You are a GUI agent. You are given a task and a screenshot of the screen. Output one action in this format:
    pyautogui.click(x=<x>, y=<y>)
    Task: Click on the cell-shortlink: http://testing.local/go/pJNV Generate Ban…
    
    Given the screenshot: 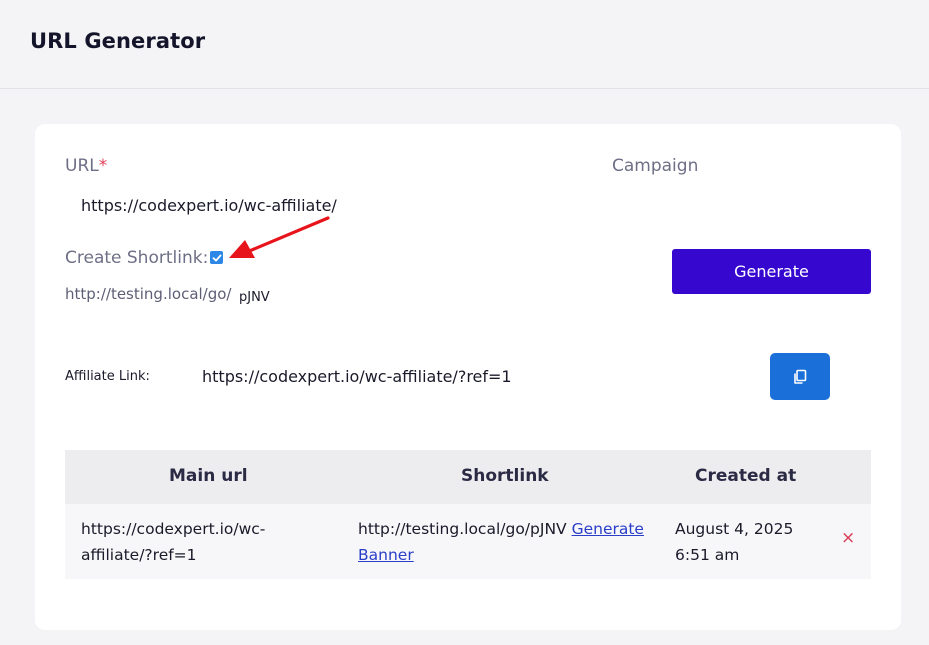 What is the action you would take?
    pyautogui.click(x=501, y=542)
    